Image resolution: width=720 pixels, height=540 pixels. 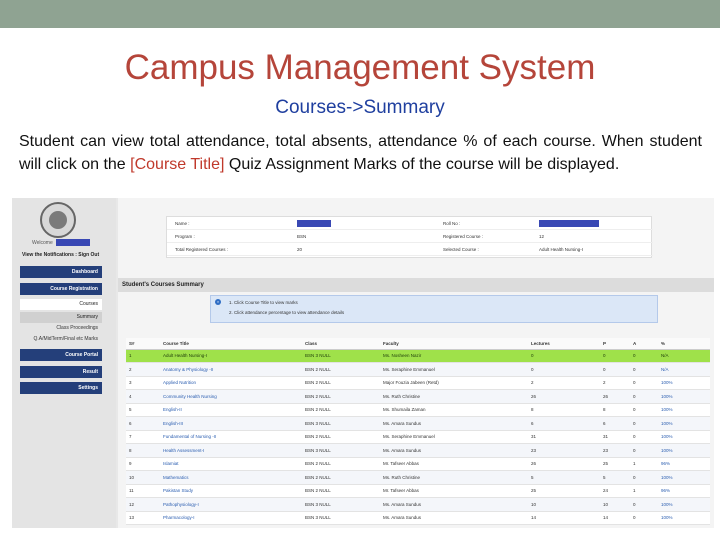 I want to click on nav-settings: Settings, so click(x=61, y=388).